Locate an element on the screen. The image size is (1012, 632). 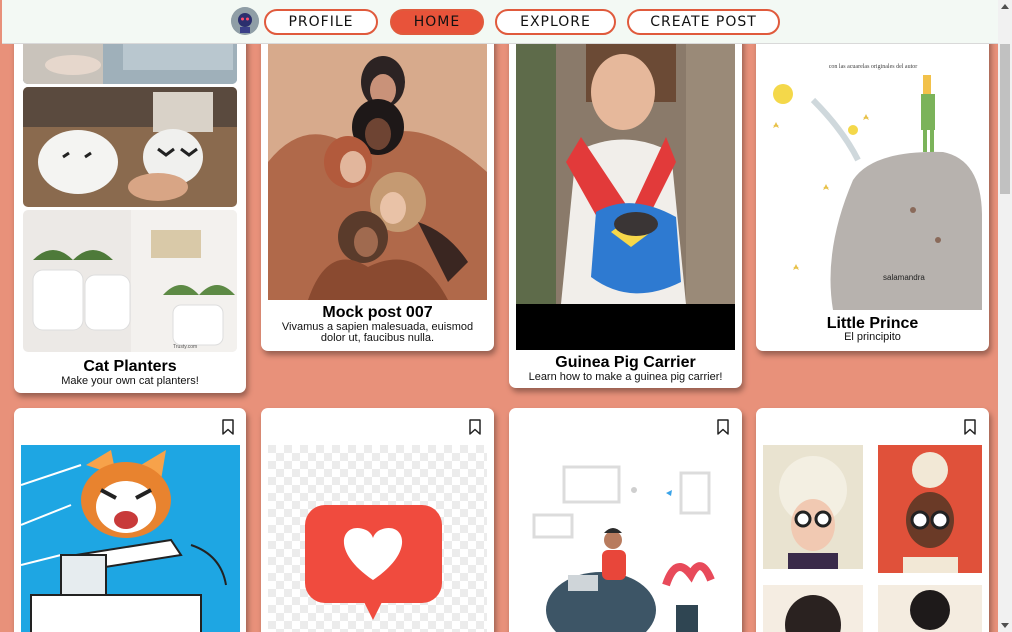
cat-planter-painting-photo is located at coordinates (130, 147).